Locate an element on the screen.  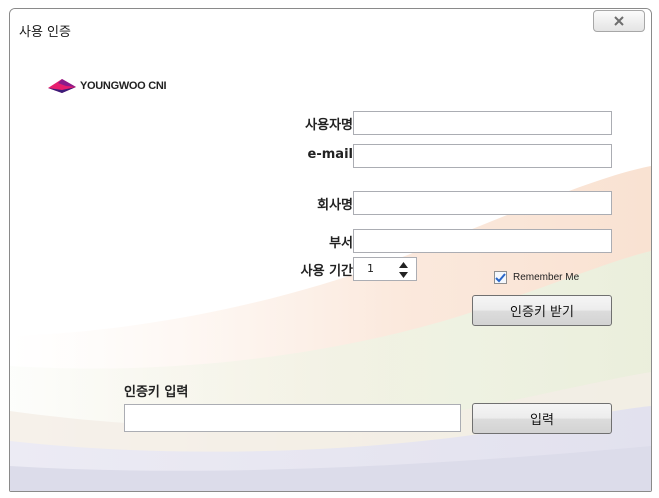
close-icon is located at coordinates (619, 21).